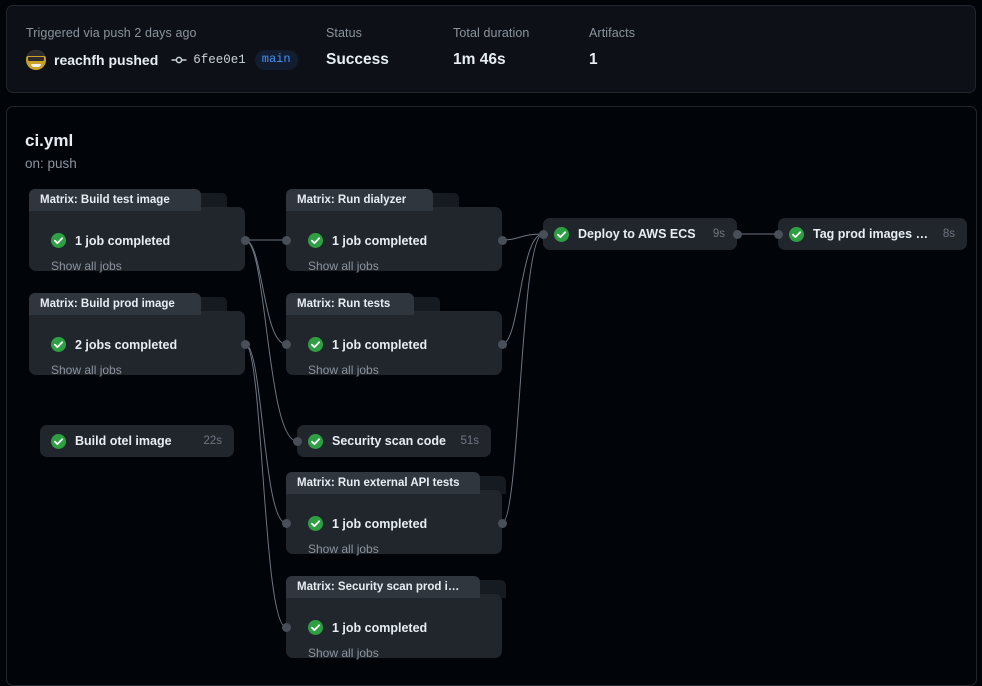  Describe the element at coordinates (126, 344) in the screenshot. I see `matrix-jobs-label: 2 jobs completed` at that location.